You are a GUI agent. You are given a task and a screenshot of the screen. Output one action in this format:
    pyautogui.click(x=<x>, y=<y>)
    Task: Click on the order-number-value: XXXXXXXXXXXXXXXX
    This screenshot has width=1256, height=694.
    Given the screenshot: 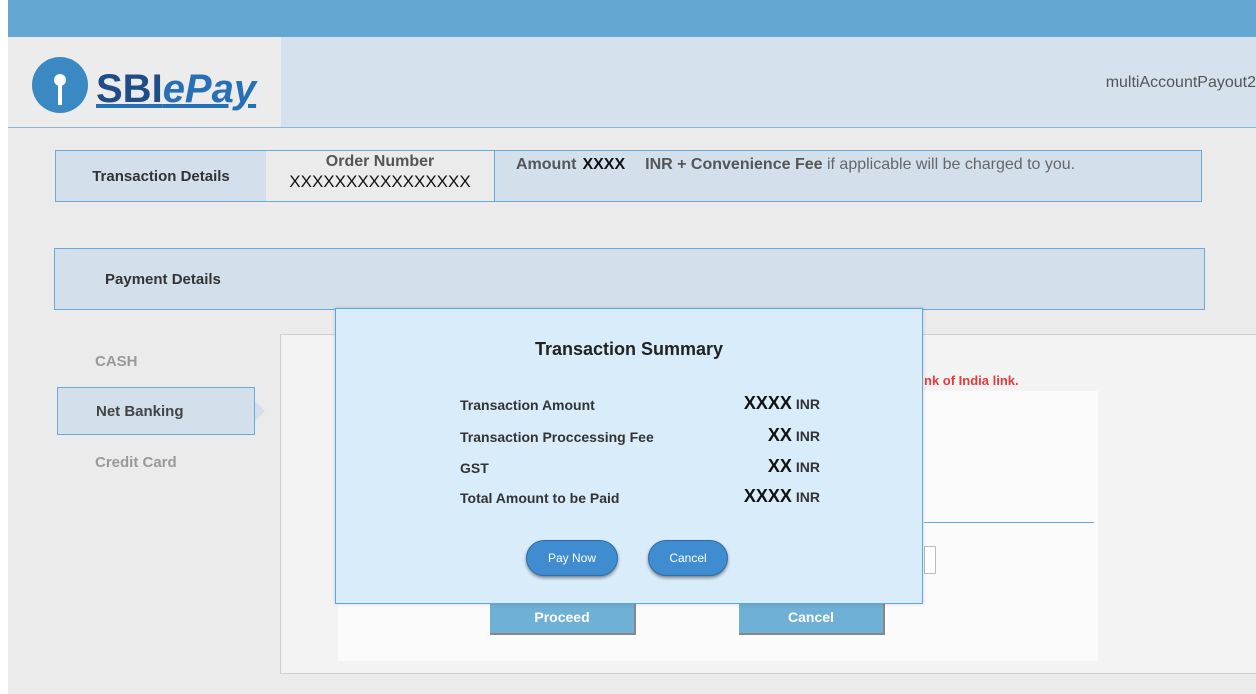 What is the action you would take?
    pyautogui.click(x=380, y=181)
    